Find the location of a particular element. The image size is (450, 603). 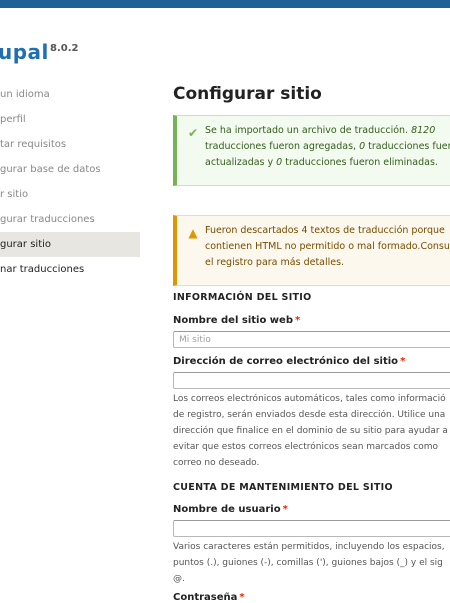

site-name-label: Nombre del sitio web * is located at coordinates (236, 320).